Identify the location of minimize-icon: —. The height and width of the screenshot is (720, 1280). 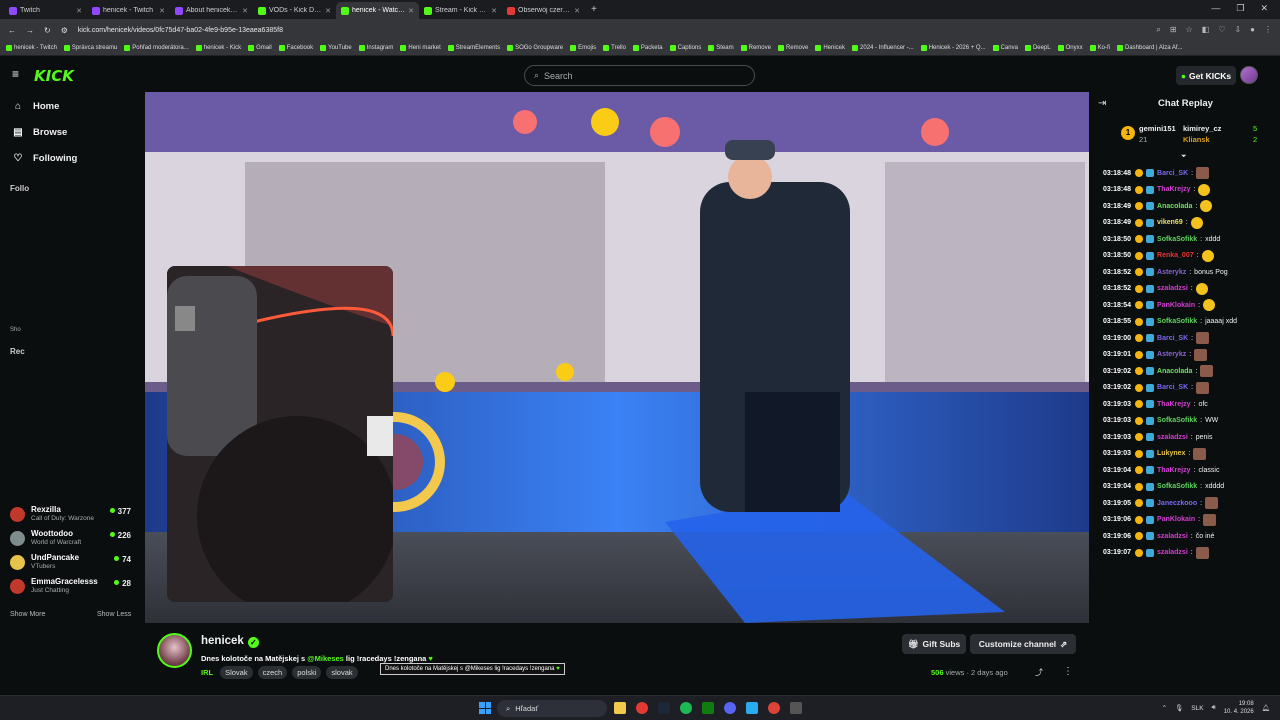
(1215, 8).